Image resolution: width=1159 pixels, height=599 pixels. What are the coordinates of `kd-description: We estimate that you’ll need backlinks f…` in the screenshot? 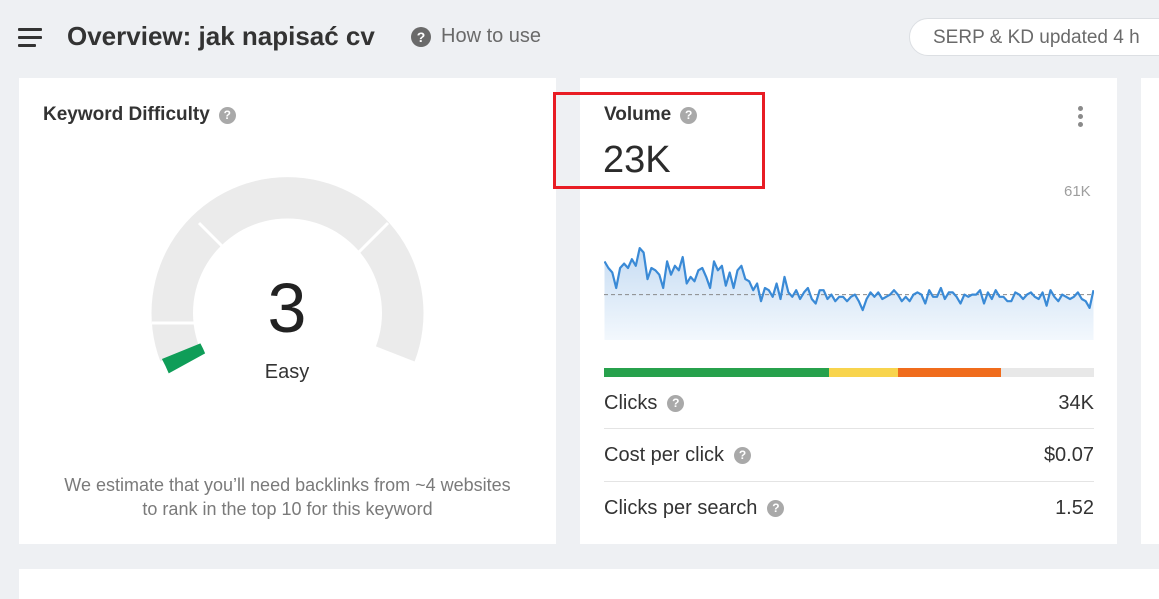 It's located at (287, 497).